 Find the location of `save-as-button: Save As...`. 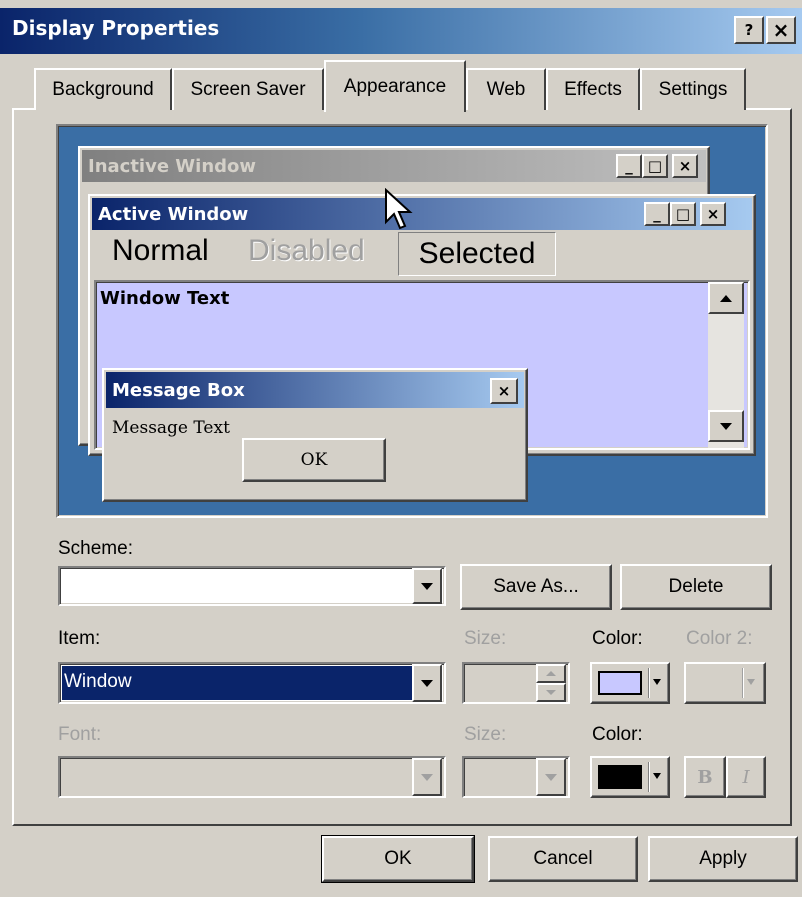

save-as-button: Save As... is located at coordinates (536, 587).